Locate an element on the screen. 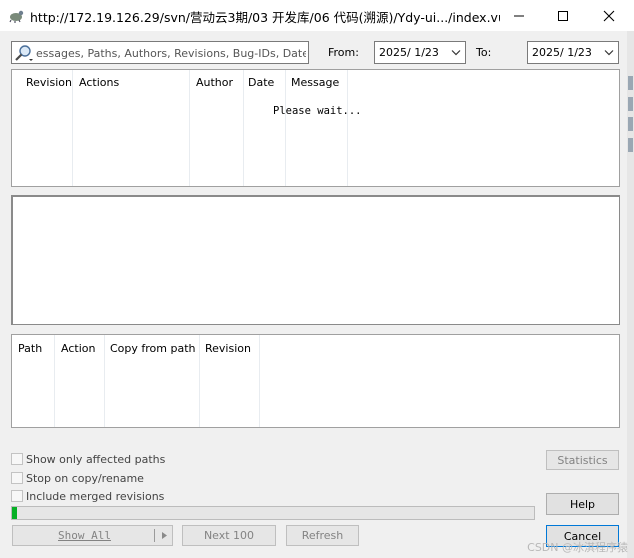 The width and height of the screenshot is (634, 558). show-all-button: Show All is located at coordinates (92, 535).